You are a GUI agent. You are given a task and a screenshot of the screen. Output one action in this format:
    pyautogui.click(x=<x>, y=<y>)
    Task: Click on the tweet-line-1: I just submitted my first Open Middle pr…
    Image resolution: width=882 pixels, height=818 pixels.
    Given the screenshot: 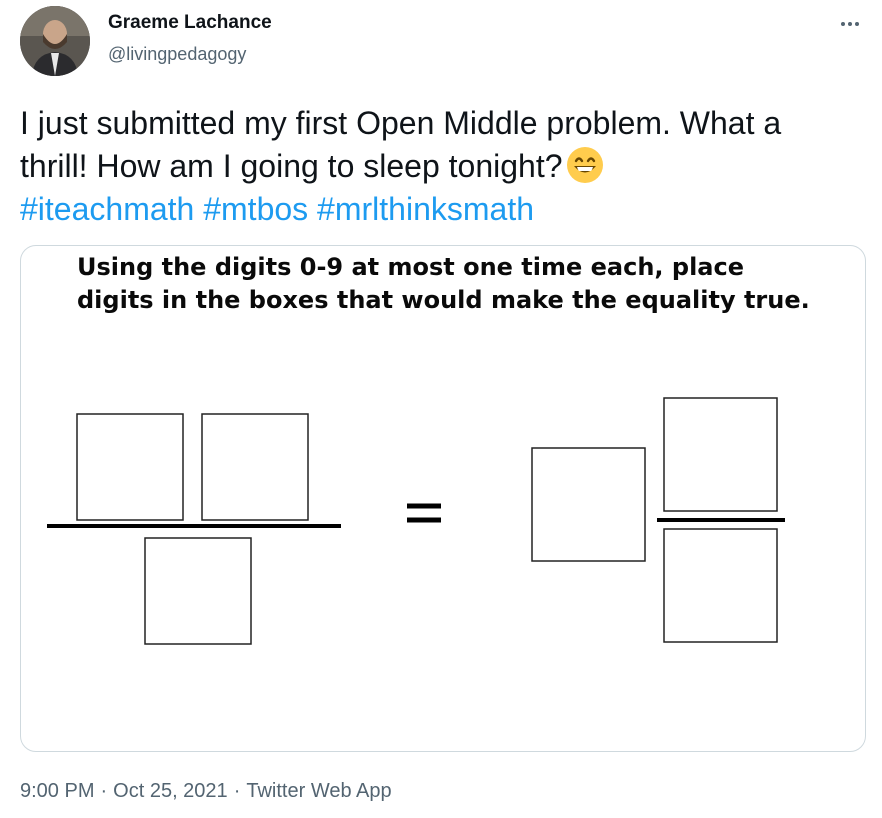 What is the action you would take?
    pyautogui.click(x=401, y=123)
    